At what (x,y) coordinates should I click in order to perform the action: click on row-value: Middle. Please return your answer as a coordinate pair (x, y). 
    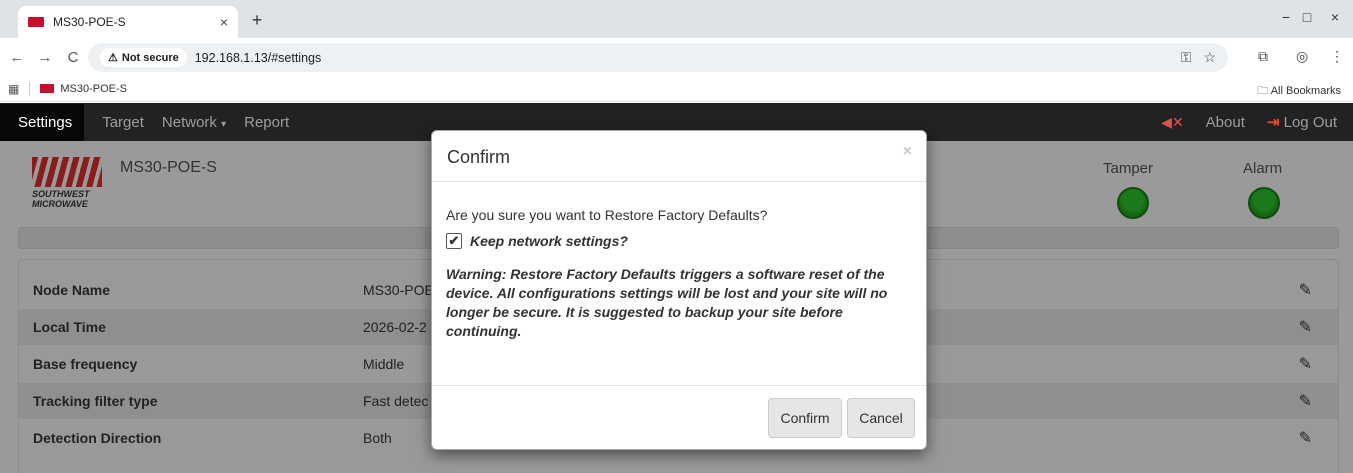
    Looking at the image, I should click on (384, 364).